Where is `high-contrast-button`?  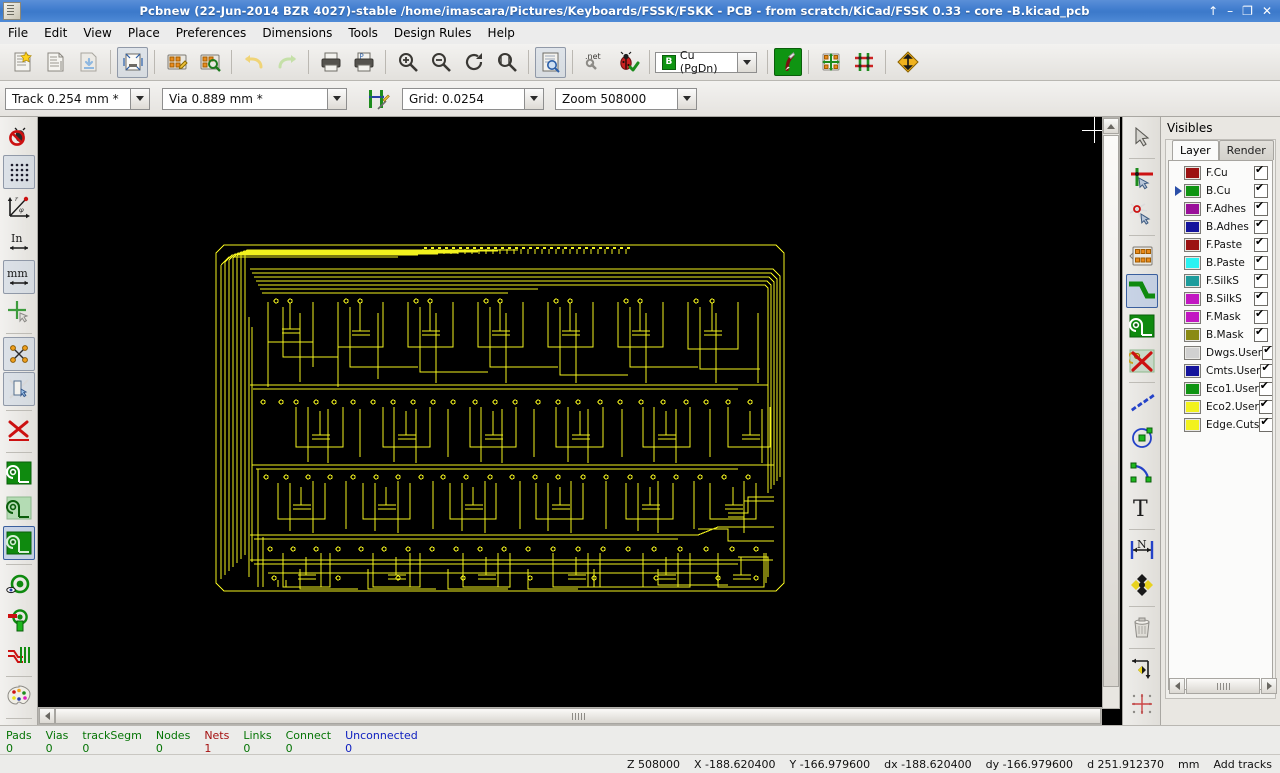
high-contrast-button is located at coordinates (907, 62).